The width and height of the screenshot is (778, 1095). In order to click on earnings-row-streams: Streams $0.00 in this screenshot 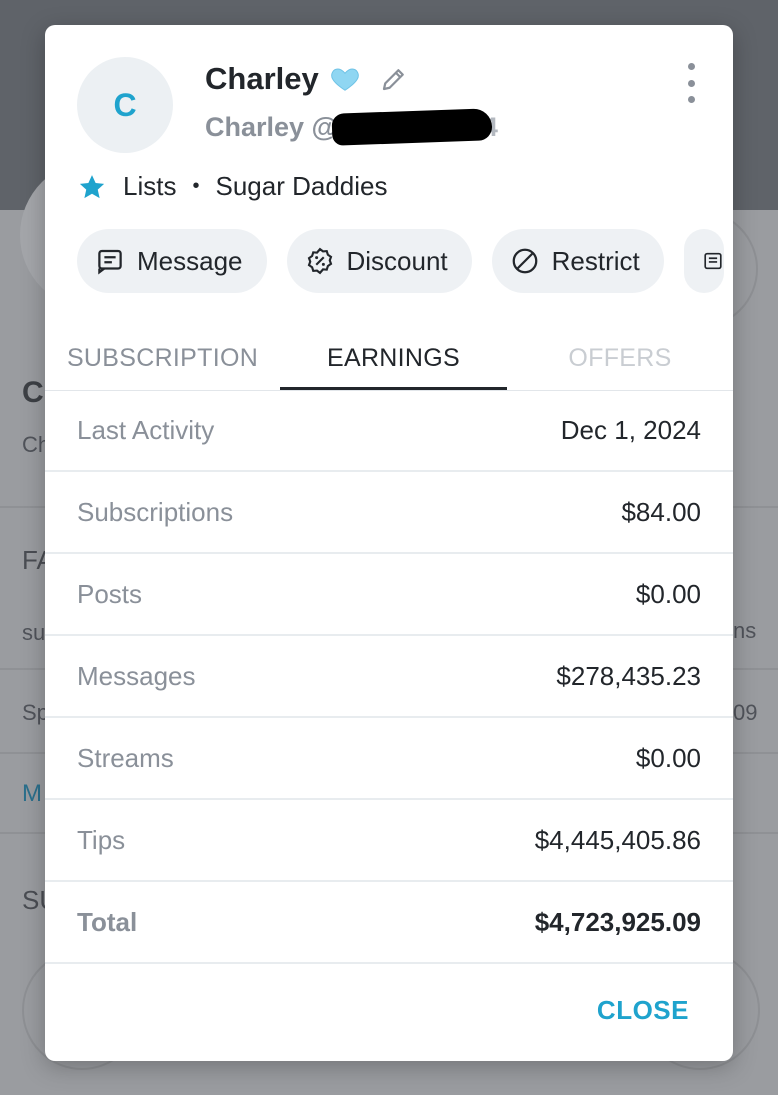, I will do `click(389, 759)`.